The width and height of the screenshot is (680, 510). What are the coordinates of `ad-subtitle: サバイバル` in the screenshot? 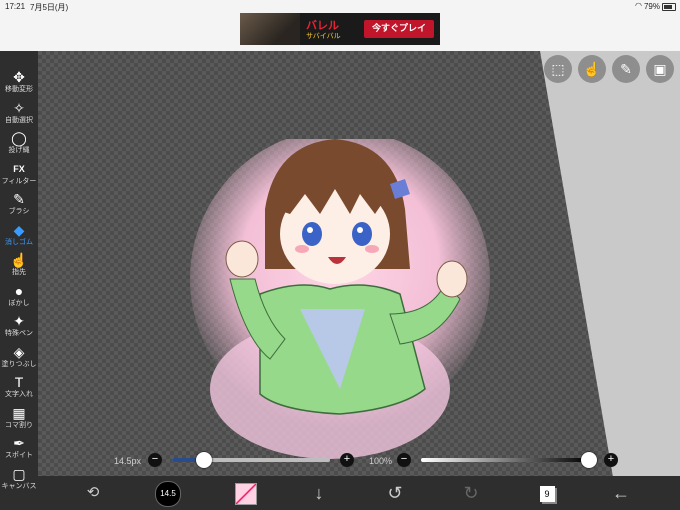 It's located at (323, 36).